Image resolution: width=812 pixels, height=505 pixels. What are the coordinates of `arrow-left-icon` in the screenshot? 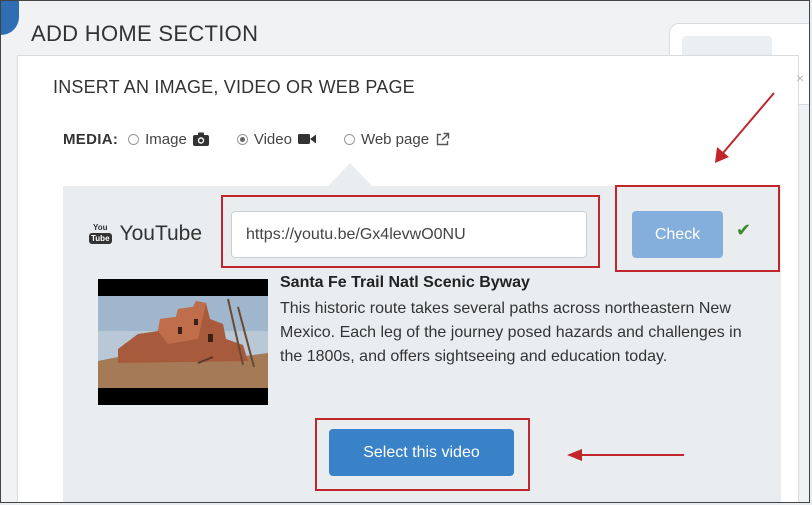 It's located at (574, 455).